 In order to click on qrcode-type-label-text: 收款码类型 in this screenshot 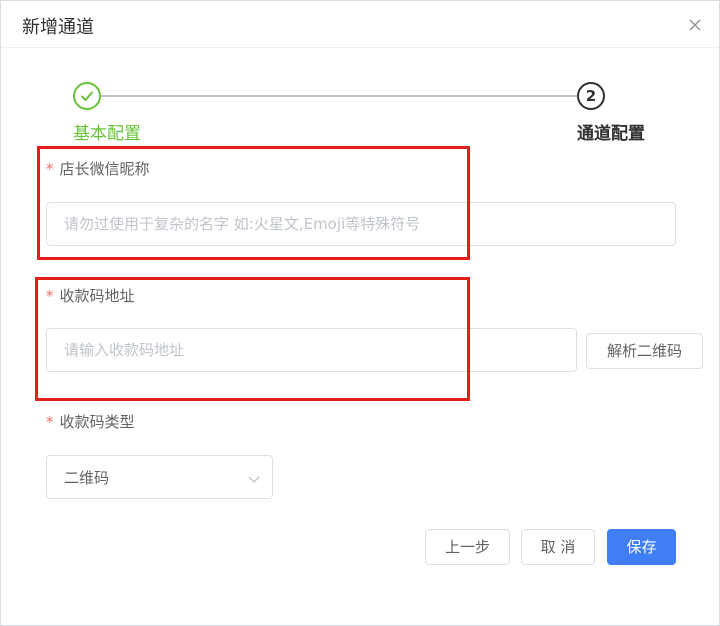, I will do `click(97, 422)`.